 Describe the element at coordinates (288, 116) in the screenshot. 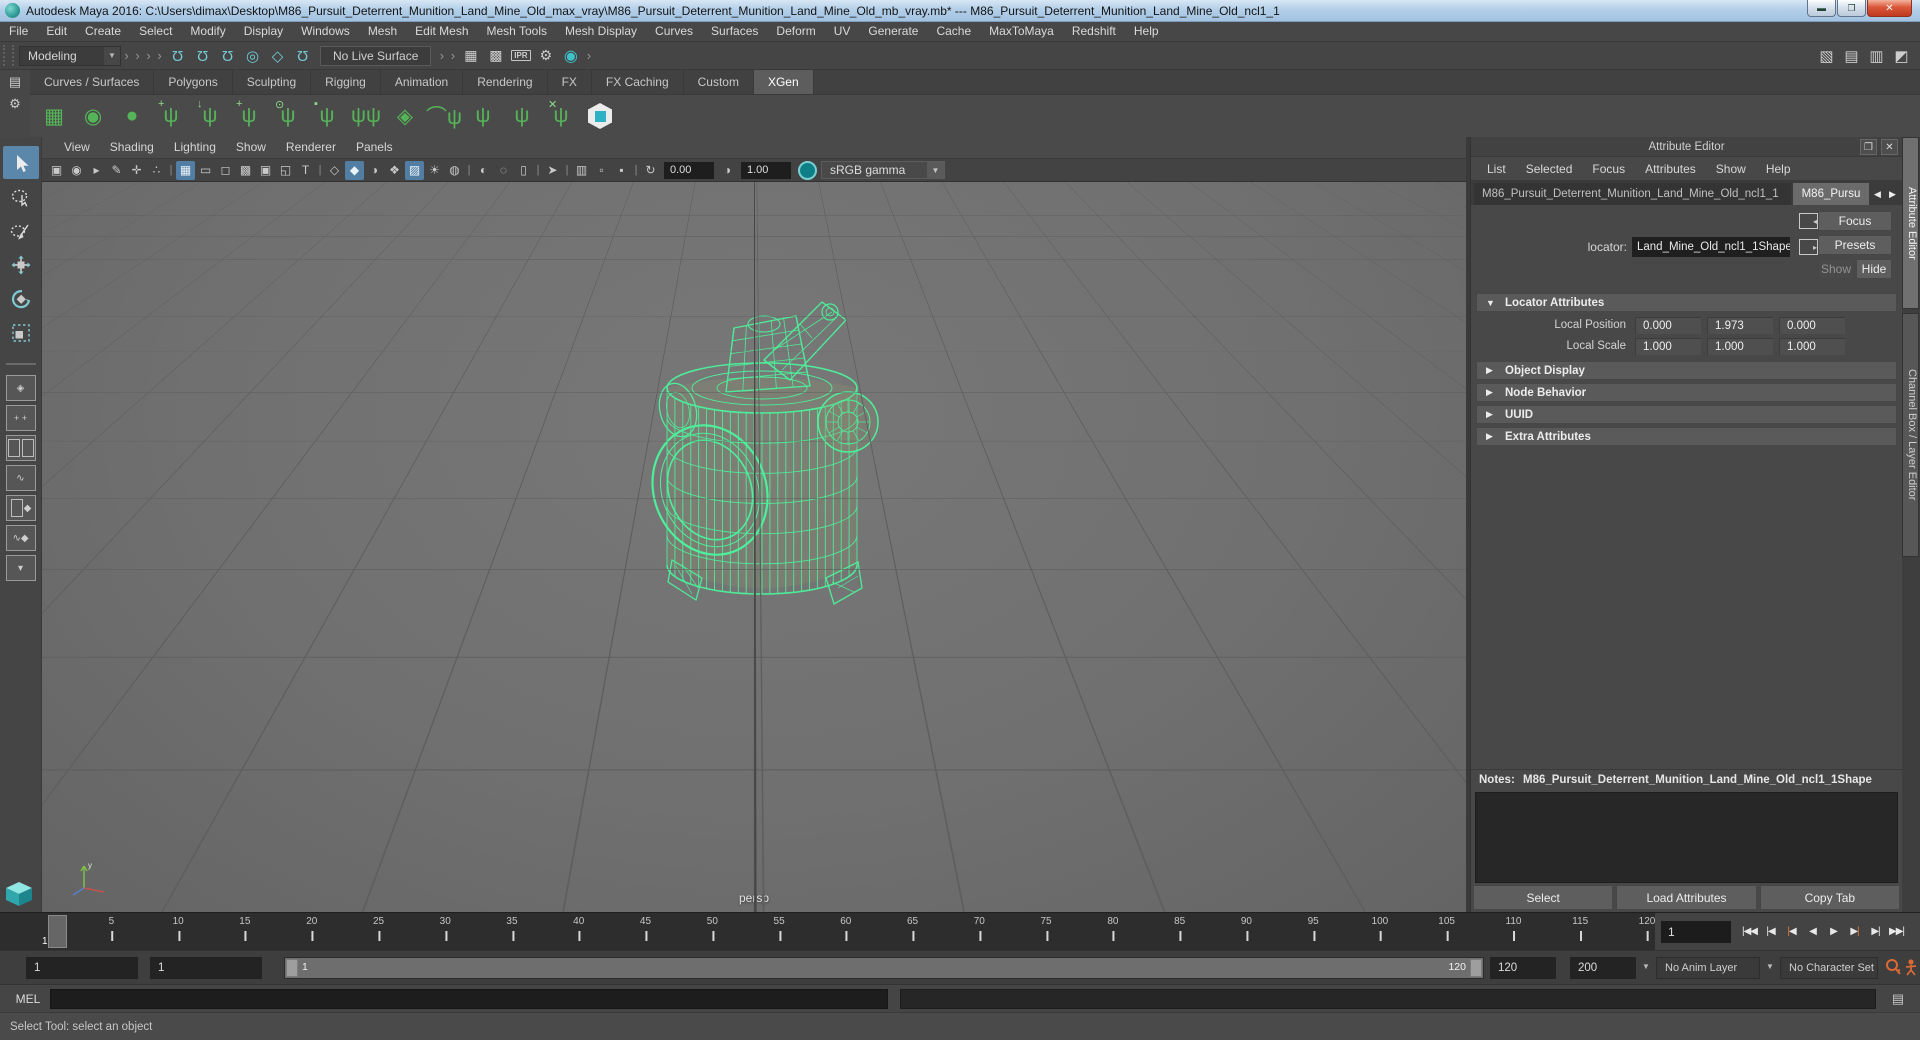

I see `guide-visibility-icon: ψ ⊙` at that location.